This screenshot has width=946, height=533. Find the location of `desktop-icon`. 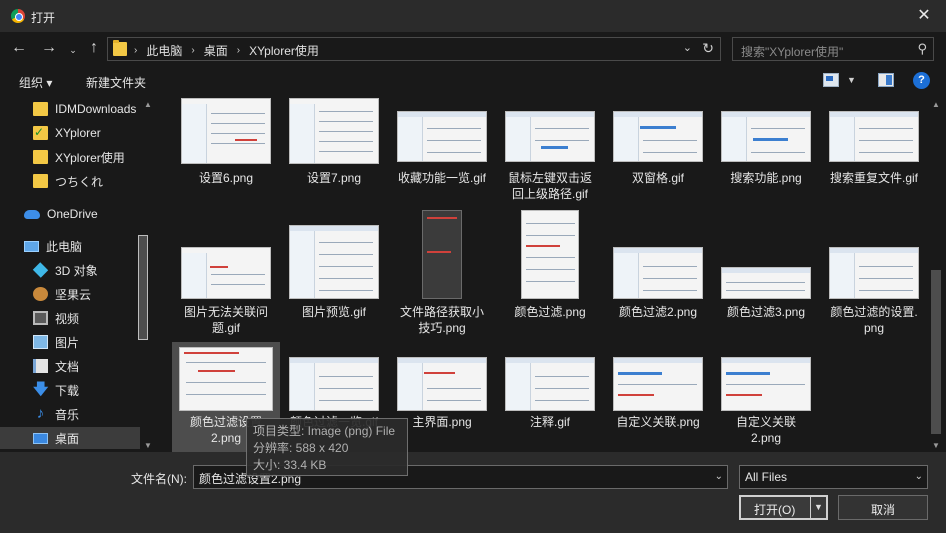

desktop-icon is located at coordinates (40, 438).